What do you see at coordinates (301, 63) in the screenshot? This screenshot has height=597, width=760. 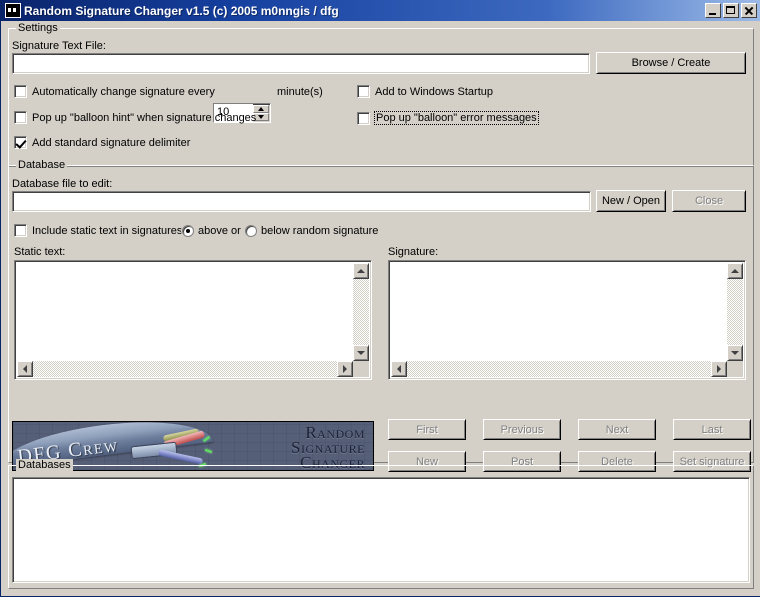 I see `signature-file-input` at bounding box center [301, 63].